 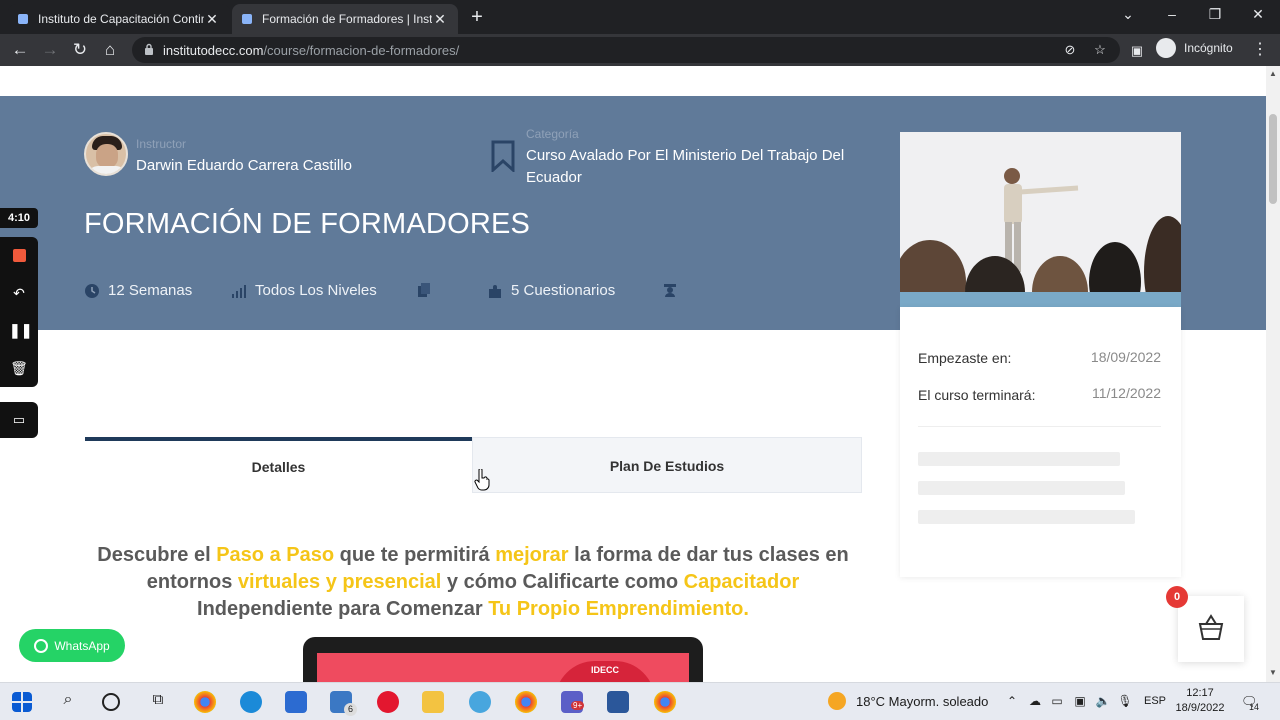 I want to click on network-icon: ▭, so click(x=1057, y=701).